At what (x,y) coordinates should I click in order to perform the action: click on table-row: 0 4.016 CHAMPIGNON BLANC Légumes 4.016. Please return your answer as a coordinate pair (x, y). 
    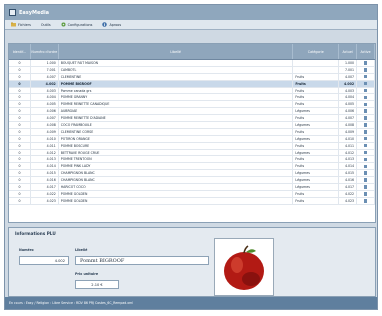
    Looking at the image, I should click on (192, 181).